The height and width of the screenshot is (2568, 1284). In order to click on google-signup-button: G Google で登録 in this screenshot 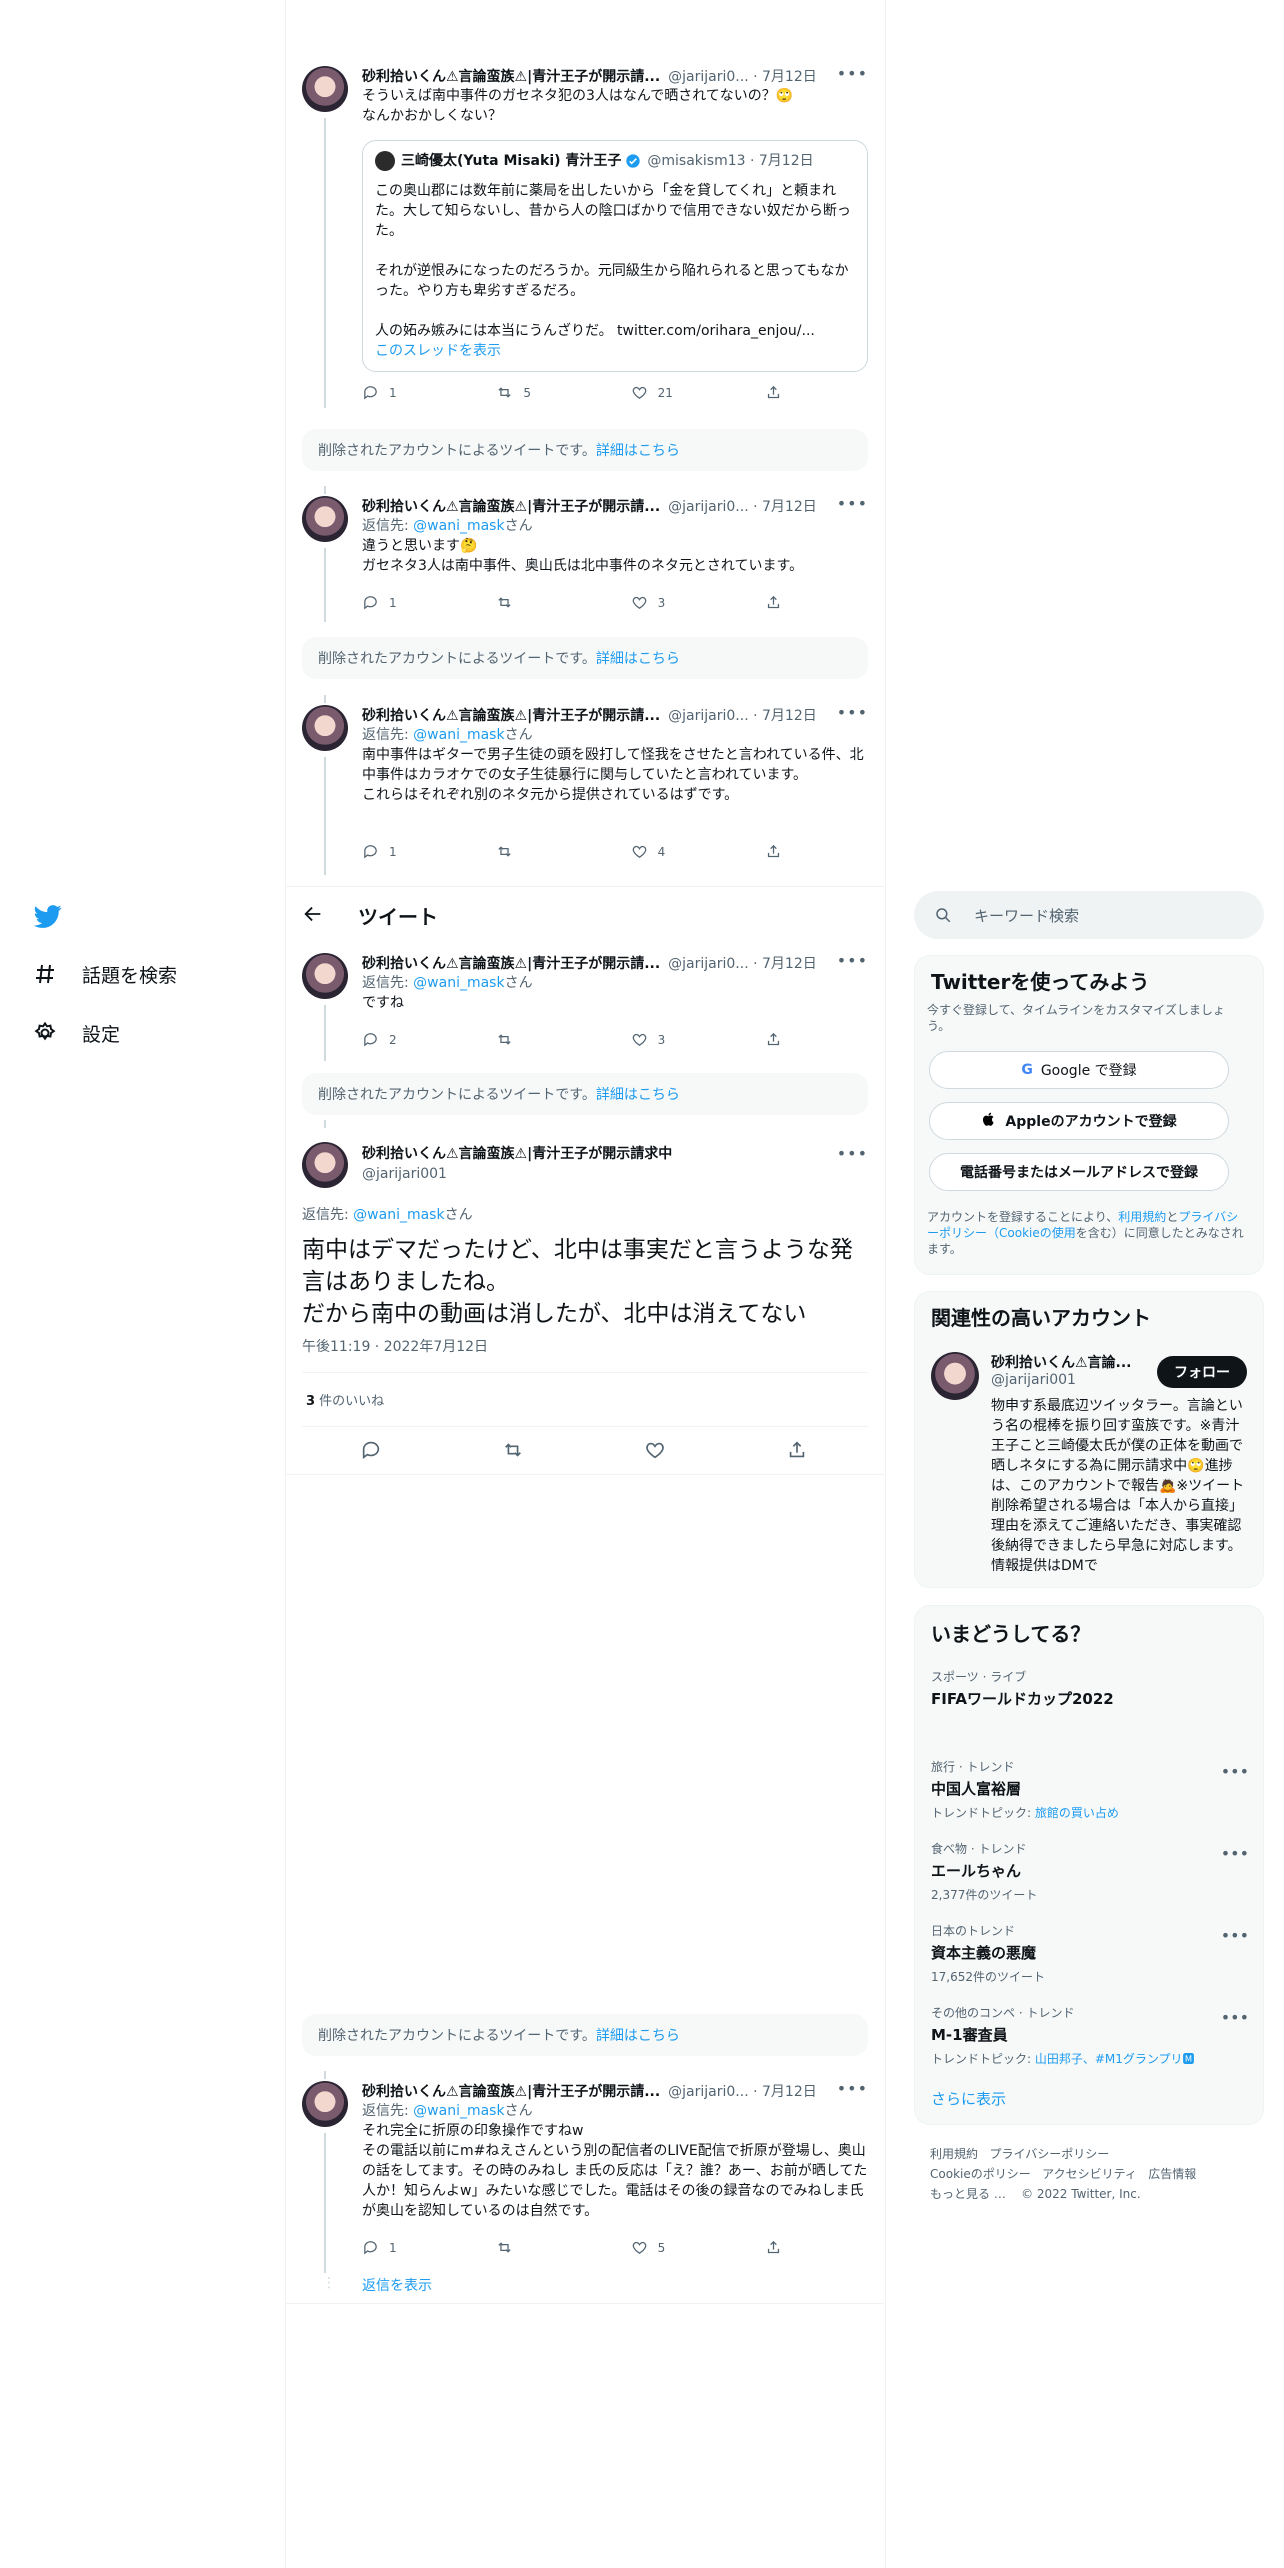, I will do `click(1079, 1070)`.